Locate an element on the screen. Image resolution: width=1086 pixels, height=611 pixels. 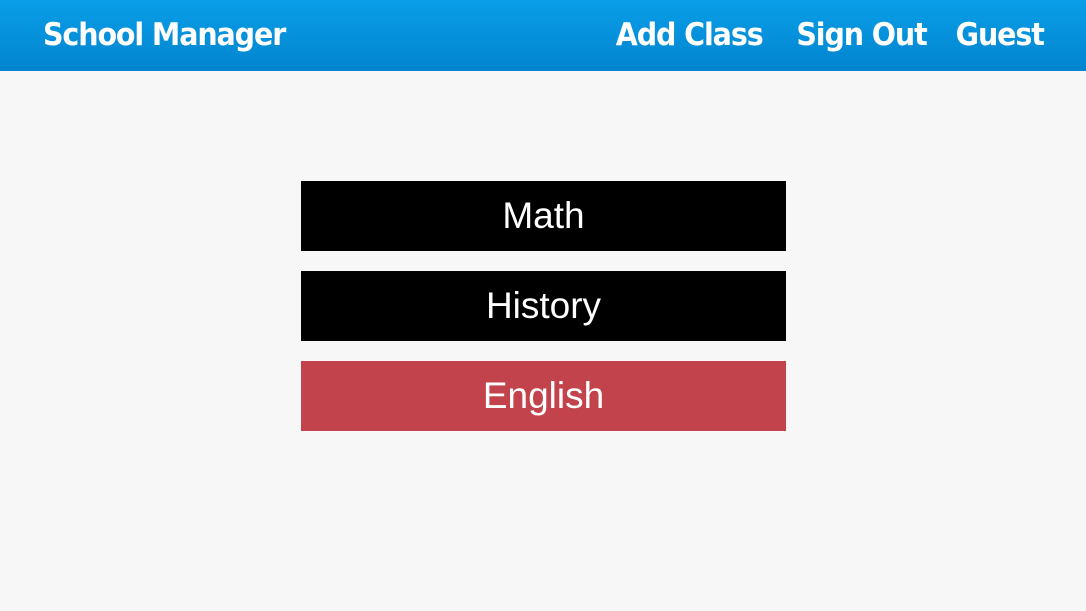
class-button-history: History is located at coordinates (543, 306).